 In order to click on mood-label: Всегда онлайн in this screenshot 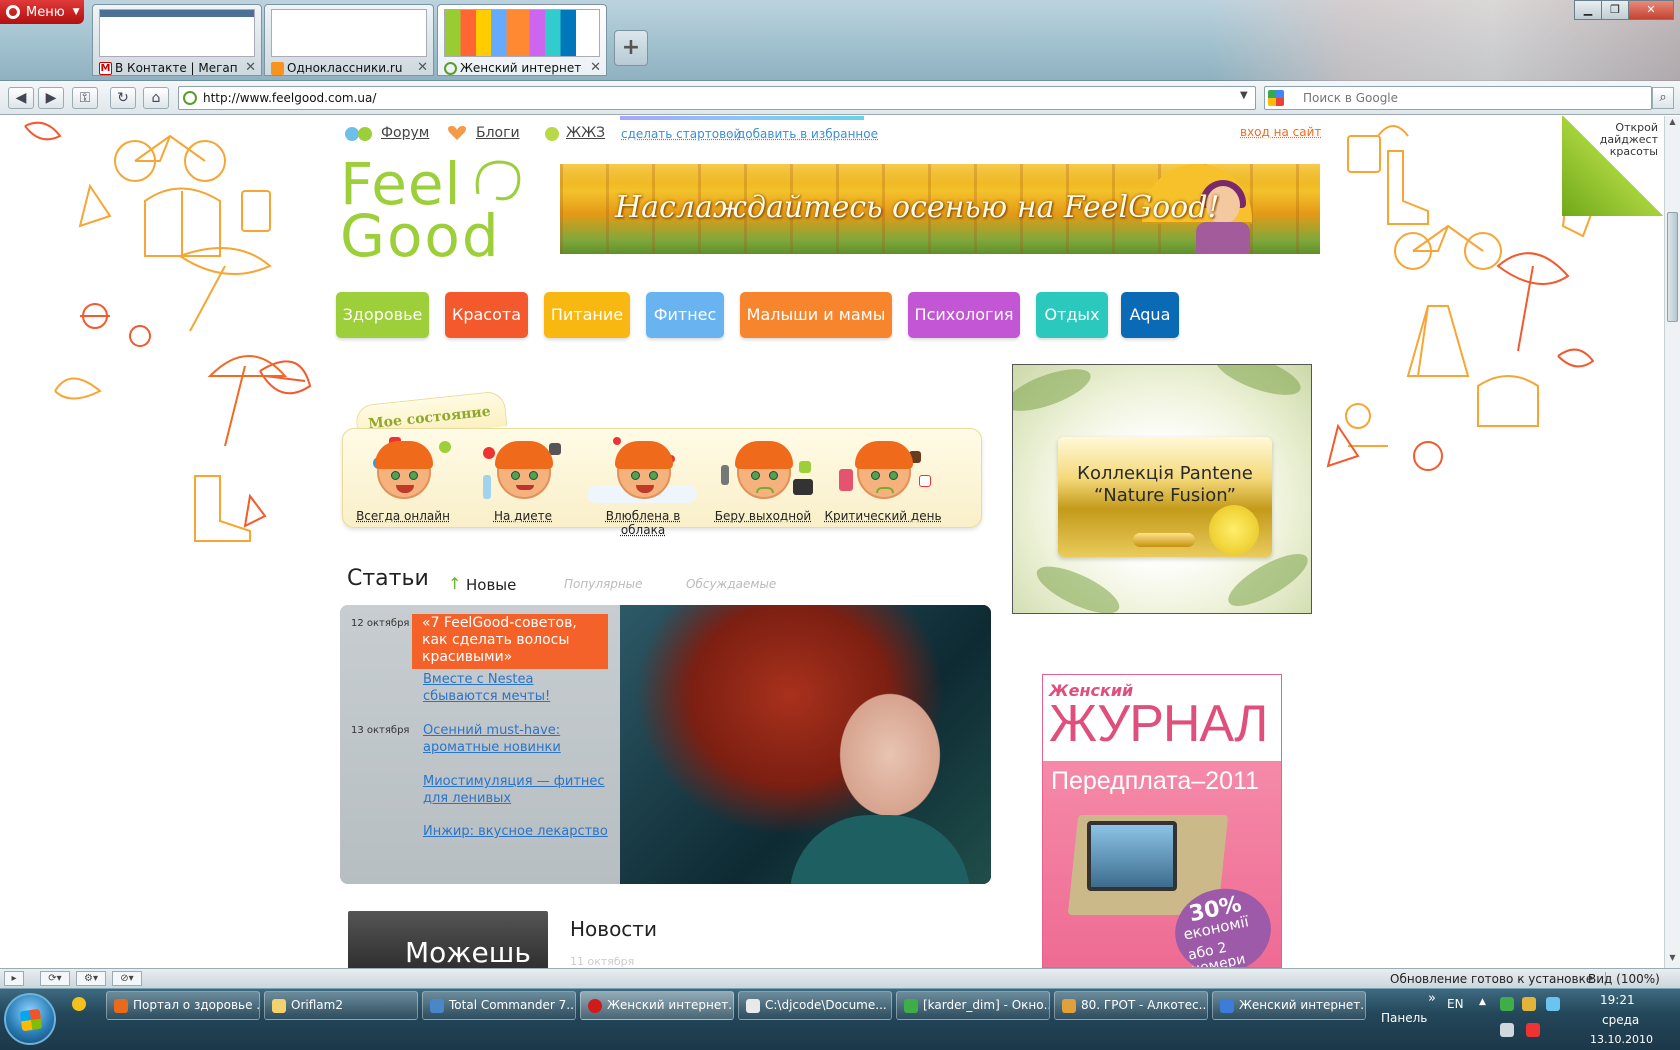, I will do `click(403, 516)`.